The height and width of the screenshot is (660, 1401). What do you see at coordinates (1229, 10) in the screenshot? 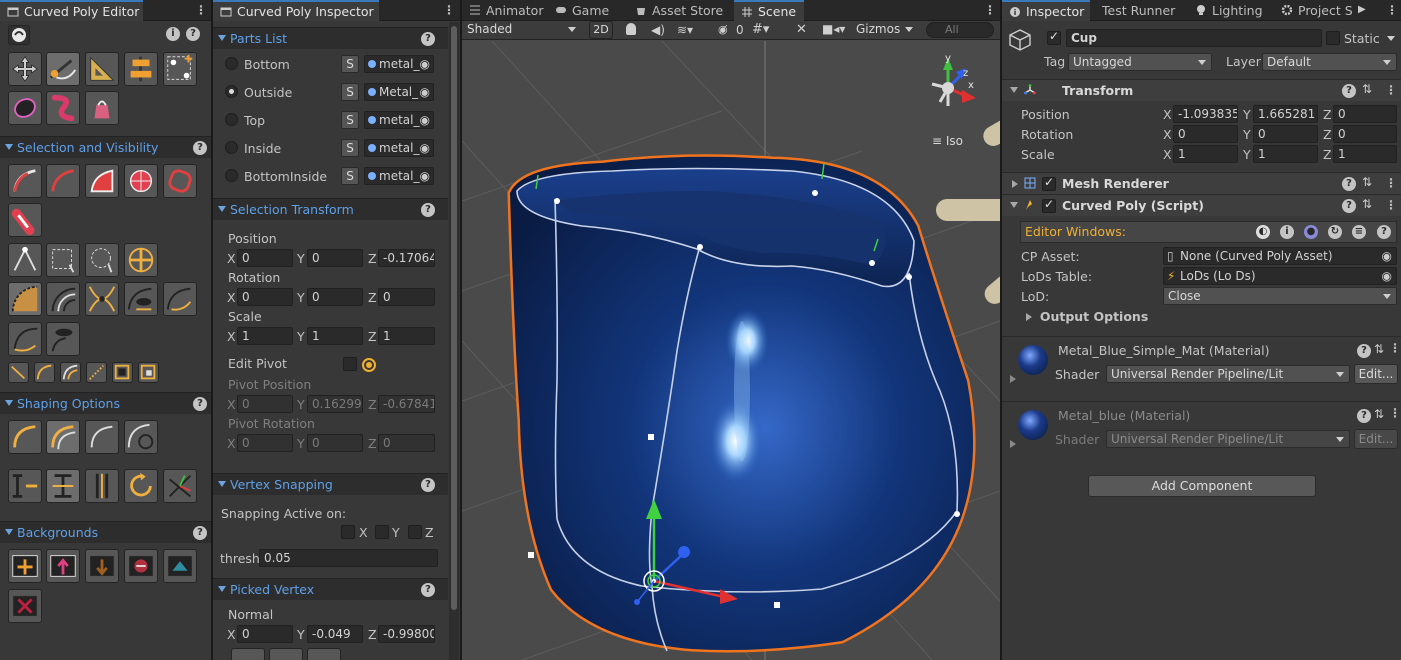
I see `tab-lighting: Lighting` at bounding box center [1229, 10].